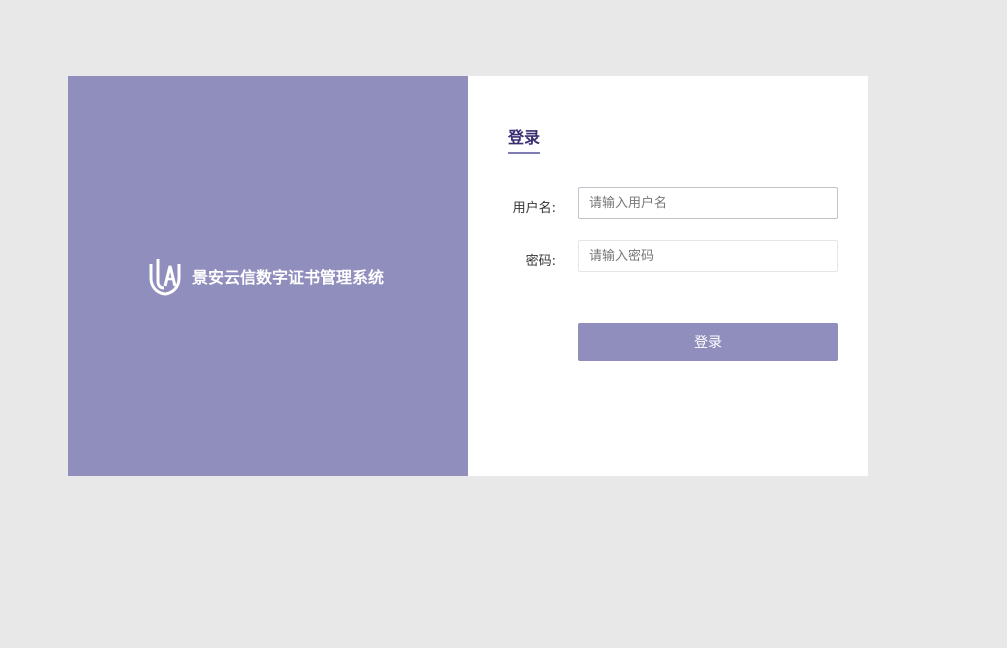 The height and width of the screenshot is (648, 1007). Describe the element at coordinates (524, 141) in the screenshot. I see `login-title: 登录` at that location.